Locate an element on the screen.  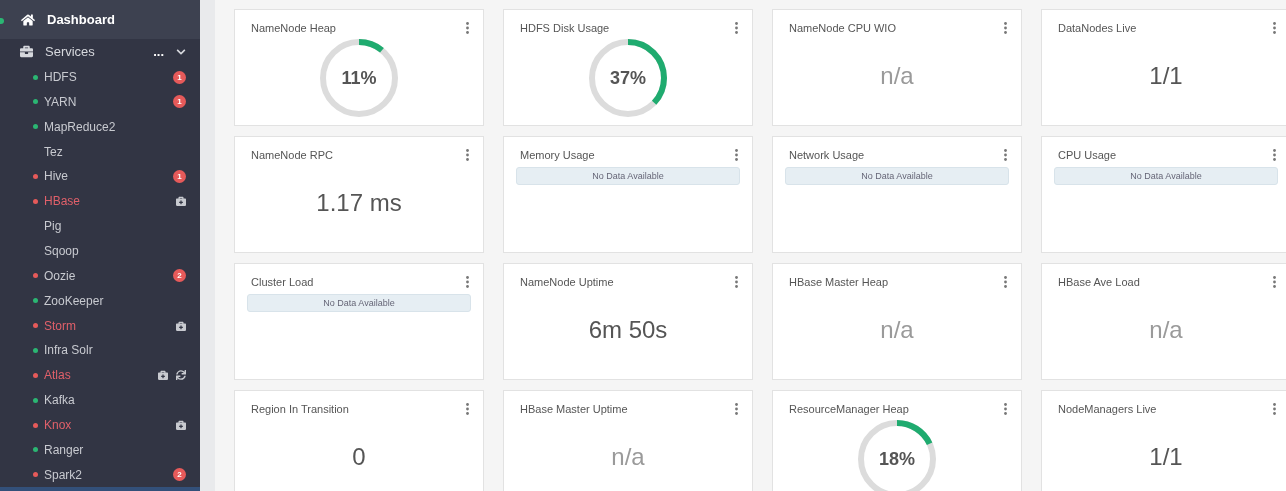
widget-title: NameNode Uptime is located at coordinates (567, 282).